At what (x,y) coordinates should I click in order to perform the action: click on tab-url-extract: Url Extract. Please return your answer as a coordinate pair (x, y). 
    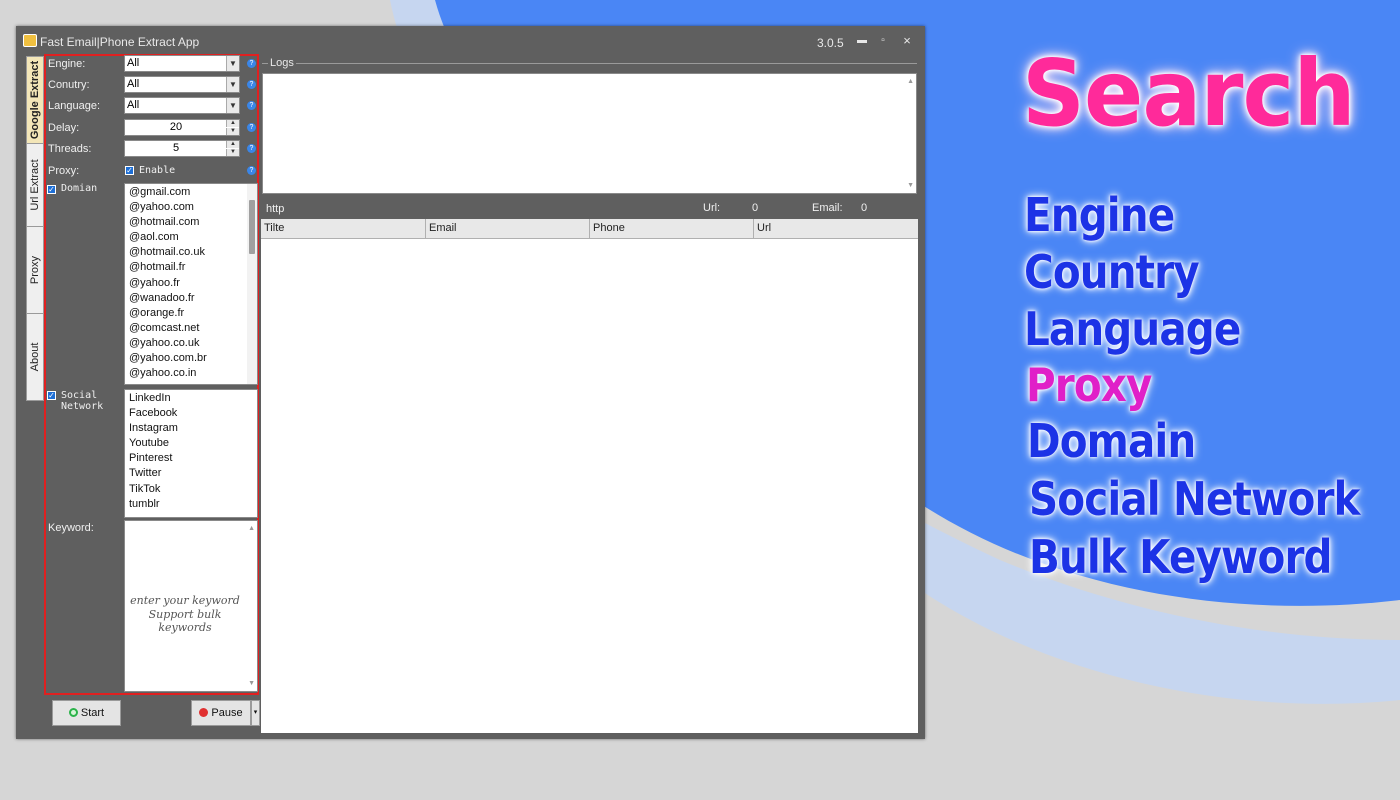
    Looking at the image, I should click on (35, 185).